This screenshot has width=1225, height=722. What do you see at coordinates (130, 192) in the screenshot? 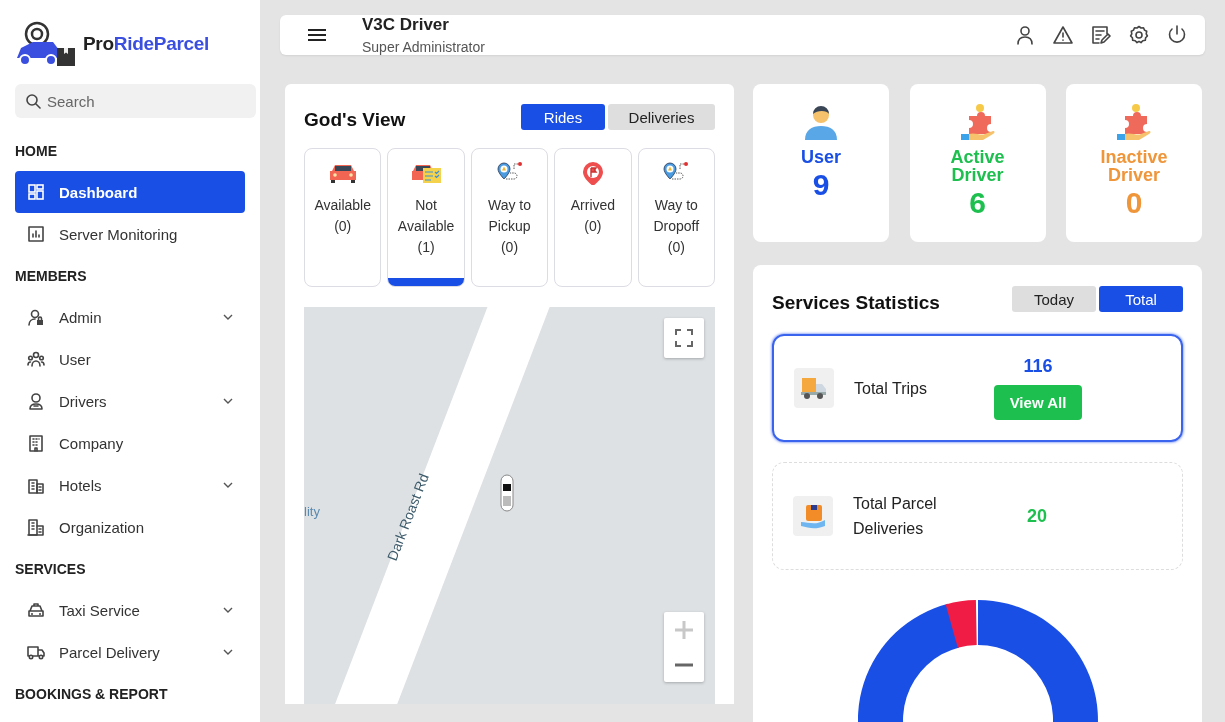
I see `nav-item: Dashboard` at bounding box center [130, 192].